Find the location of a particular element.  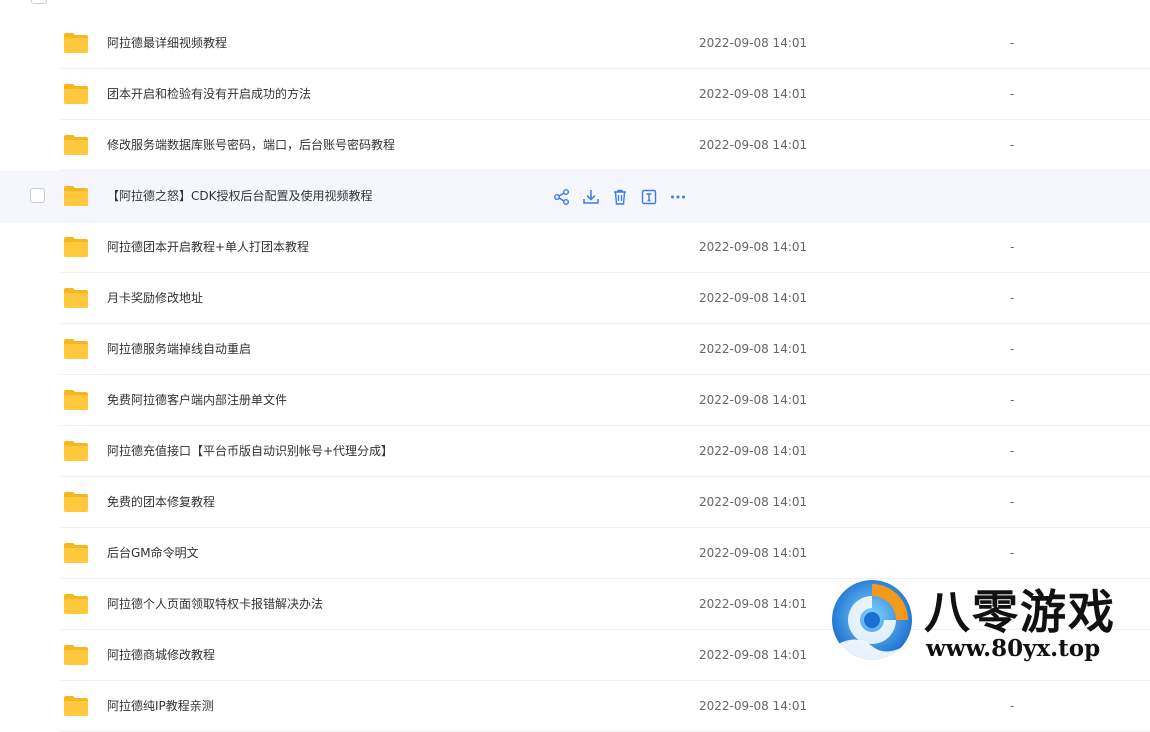

file-name: 【阿拉德之怒】CDK授权后台配置及使用视频教程 is located at coordinates (240, 196).